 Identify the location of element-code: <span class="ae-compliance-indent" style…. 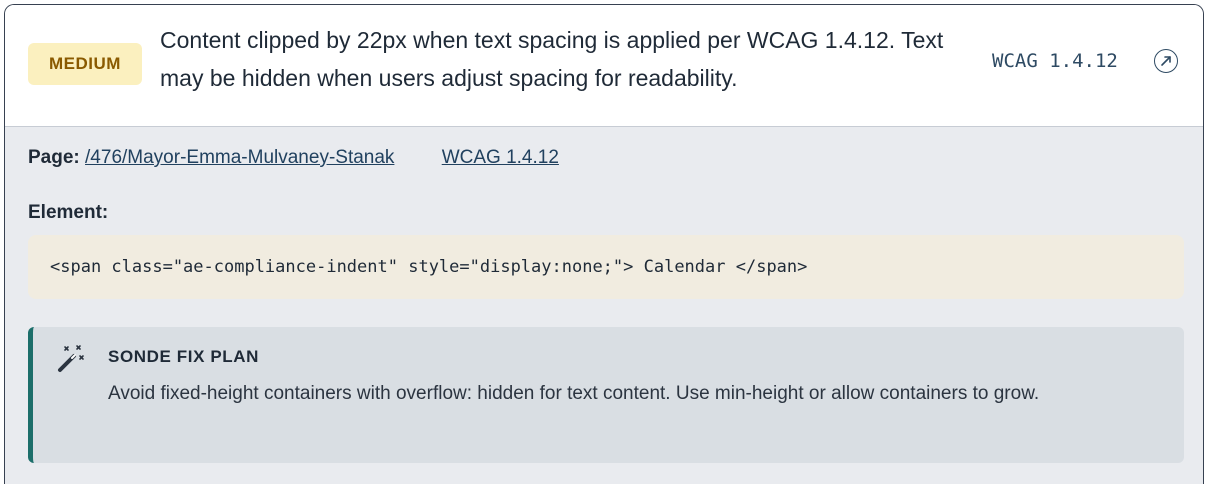
(606, 267).